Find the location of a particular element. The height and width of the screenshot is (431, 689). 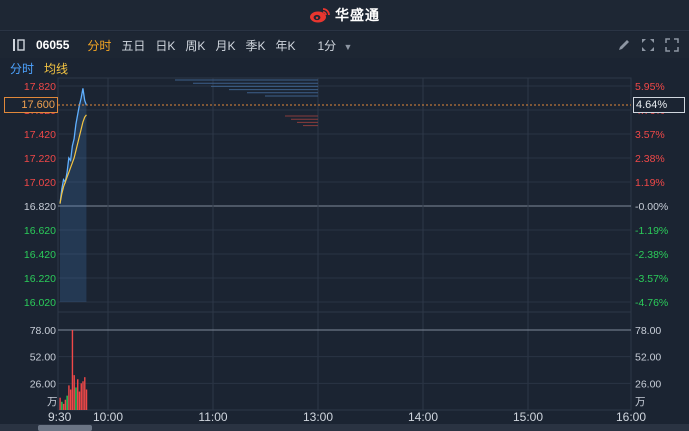

price-tick-label: 17.220 is located at coordinates (40, 159).